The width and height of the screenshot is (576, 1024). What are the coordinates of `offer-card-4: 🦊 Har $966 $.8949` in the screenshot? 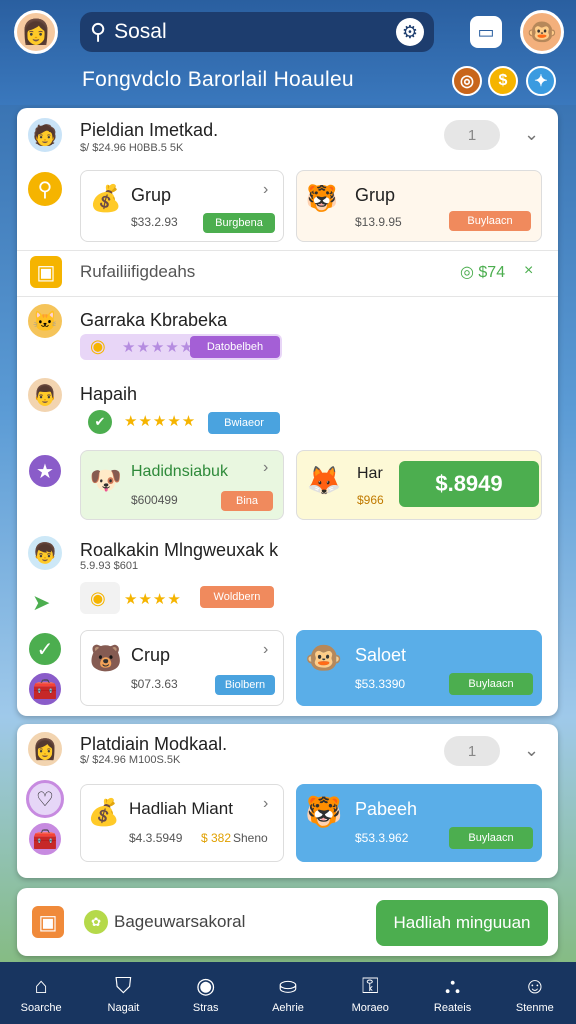 It's located at (419, 485).